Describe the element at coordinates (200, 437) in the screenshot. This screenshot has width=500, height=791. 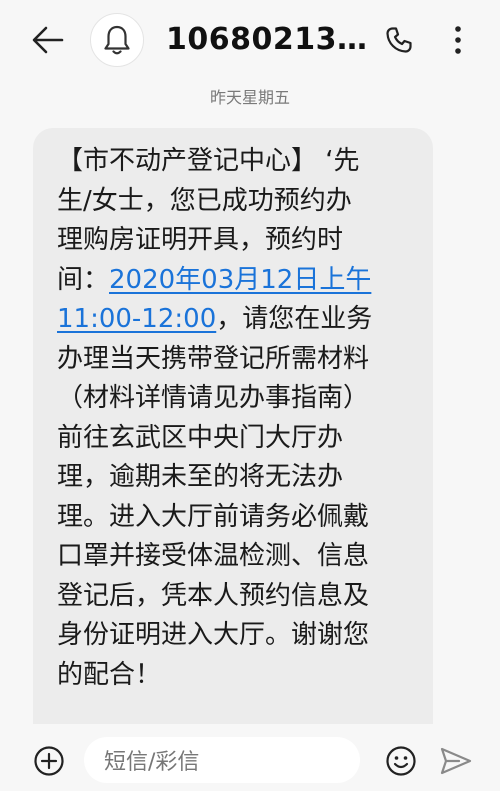
I see `message-line: 前往玄武区中央门大厅办` at that location.